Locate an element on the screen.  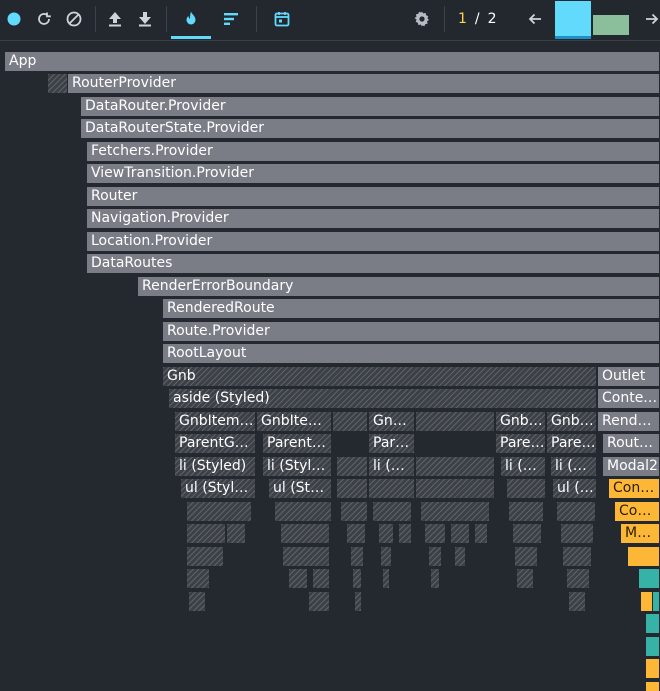
fiber-modal2: Modal2 is located at coordinates (631, 466).